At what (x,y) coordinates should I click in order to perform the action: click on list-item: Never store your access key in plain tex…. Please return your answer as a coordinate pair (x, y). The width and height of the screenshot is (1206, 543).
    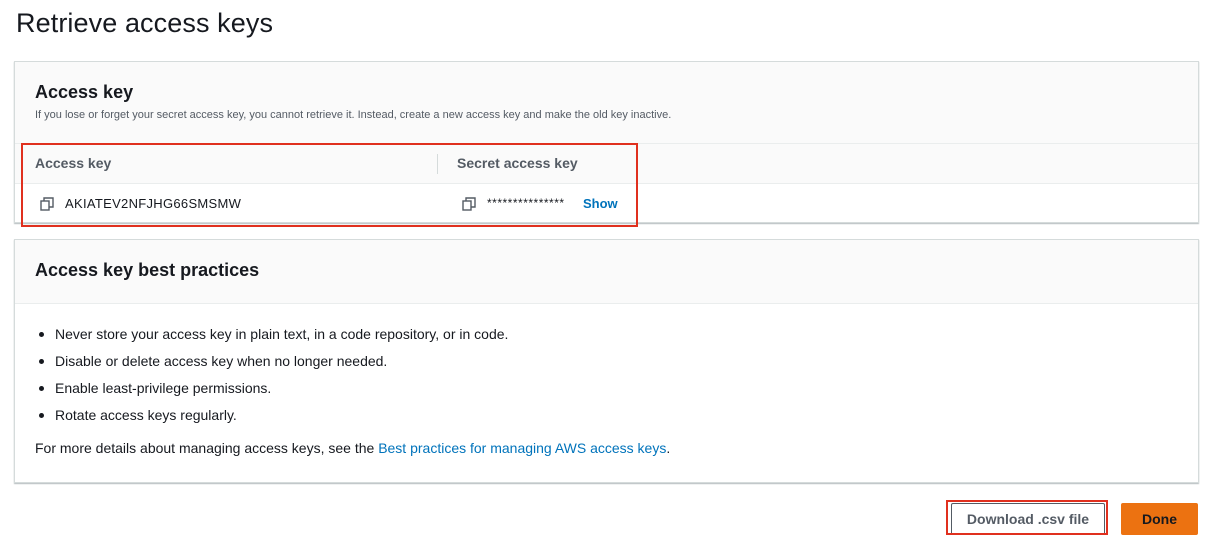
    Looking at the image, I should click on (271, 339).